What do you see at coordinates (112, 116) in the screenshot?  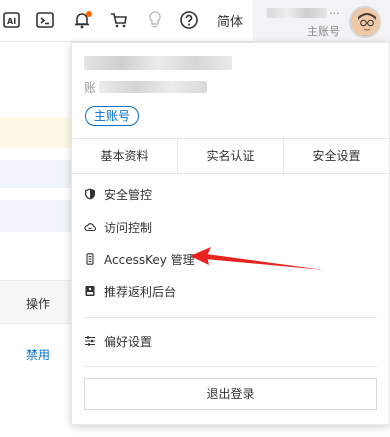 I see `role-badge: 主账号` at bounding box center [112, 116].